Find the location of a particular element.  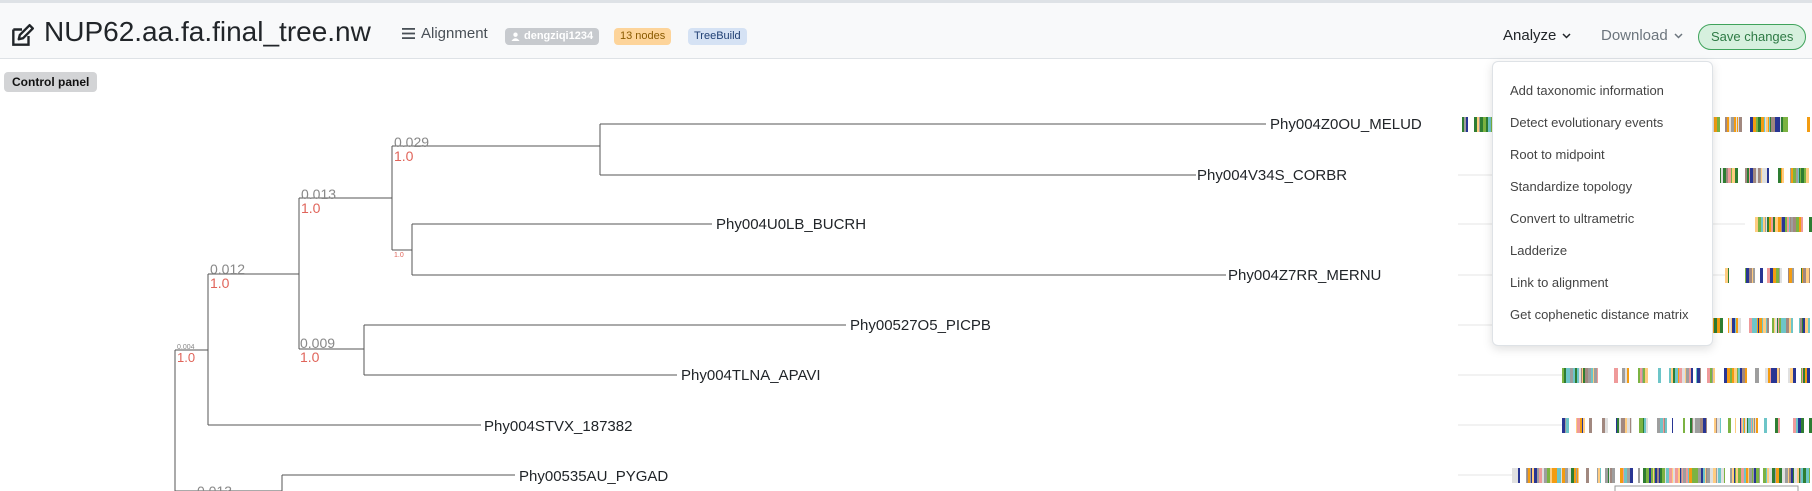

leaf-name: Phy004Z0OU_MELUD is located at coordinates (1346, 124).